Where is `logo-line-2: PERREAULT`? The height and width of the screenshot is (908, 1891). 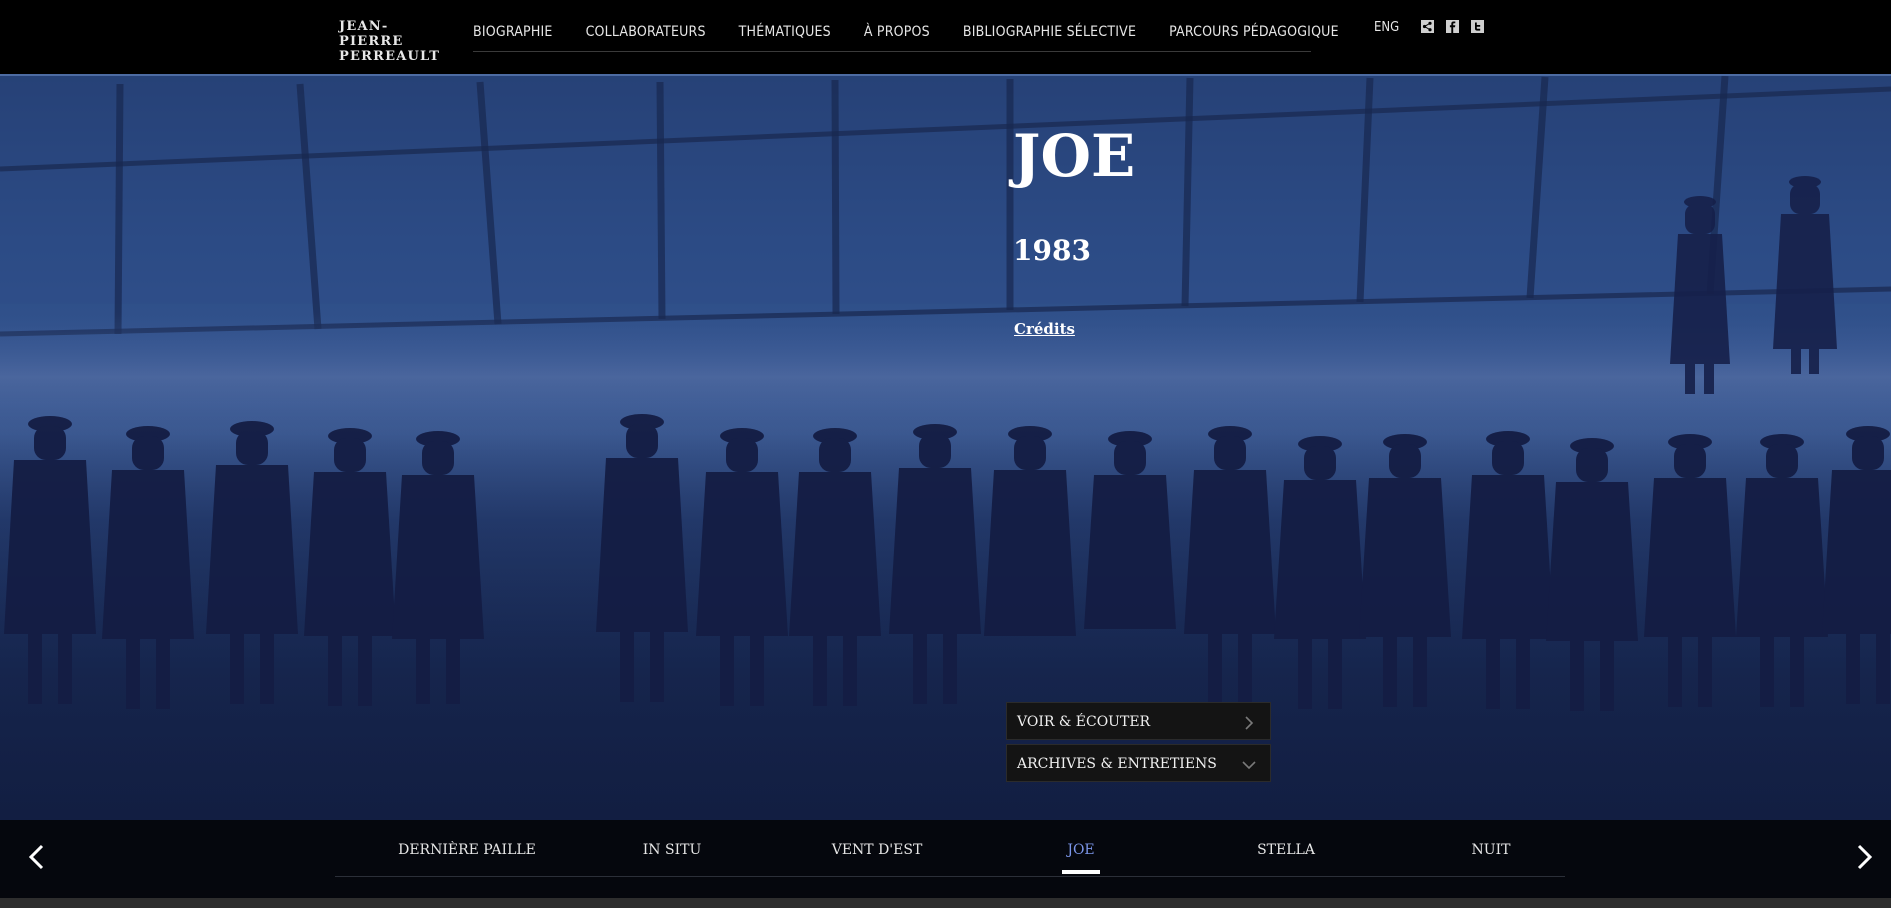
logo-line-2: PERREAULT is located at coordinates (390, 56).